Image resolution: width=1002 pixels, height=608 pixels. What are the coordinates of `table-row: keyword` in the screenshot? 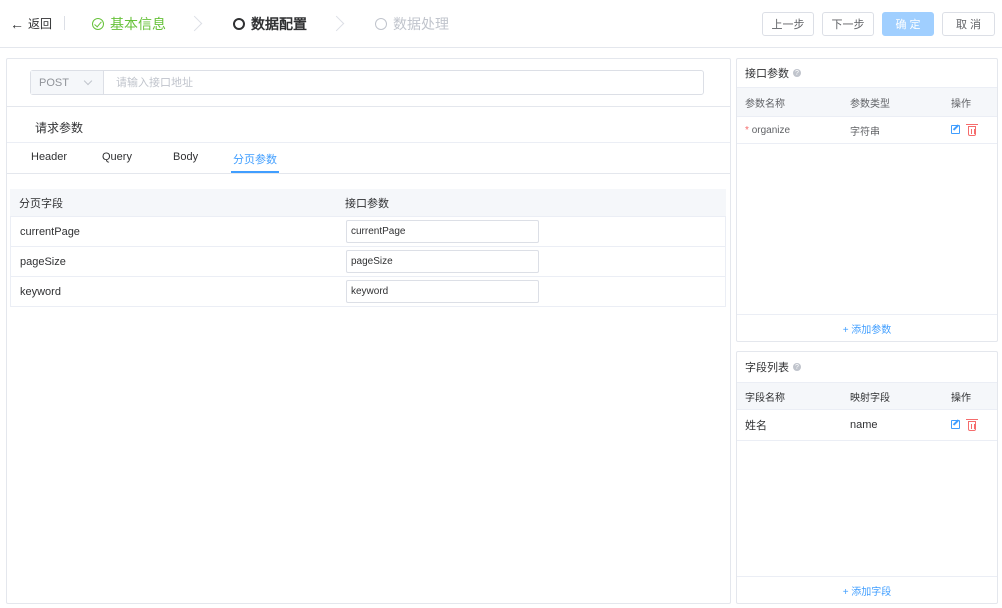 It's located at (368, 292).